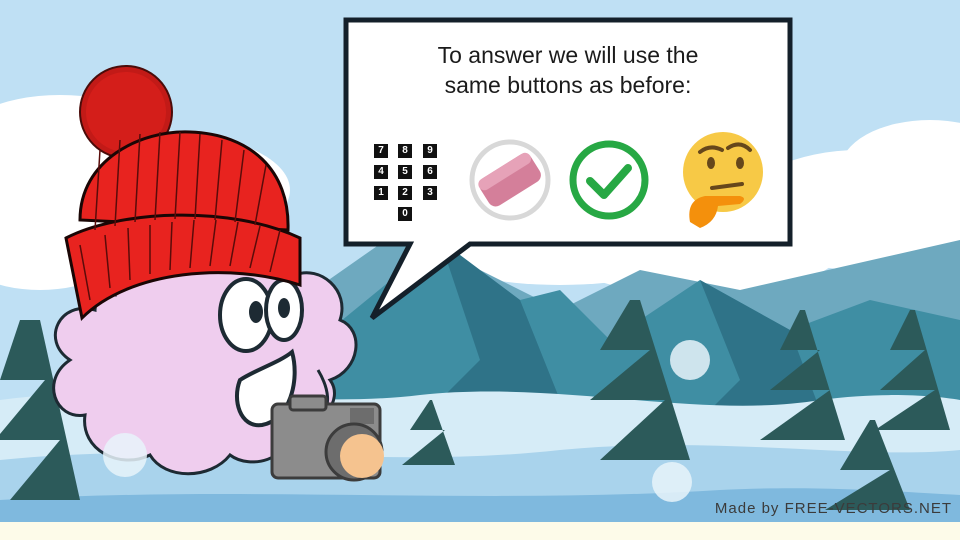 Image resolution: width=960 pixels, height=540 pixels. I want to click on numpad-key: 4, so click(381, 172).